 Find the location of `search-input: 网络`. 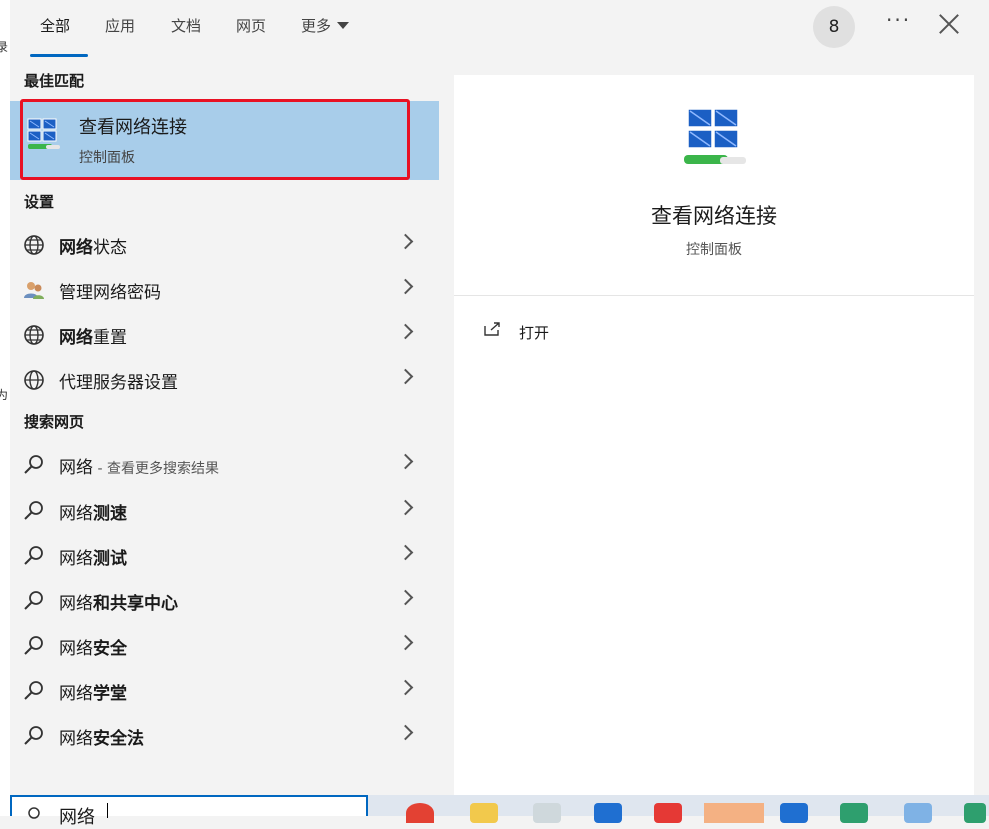

search-input: 网络 is located at coordinates (189, 811).